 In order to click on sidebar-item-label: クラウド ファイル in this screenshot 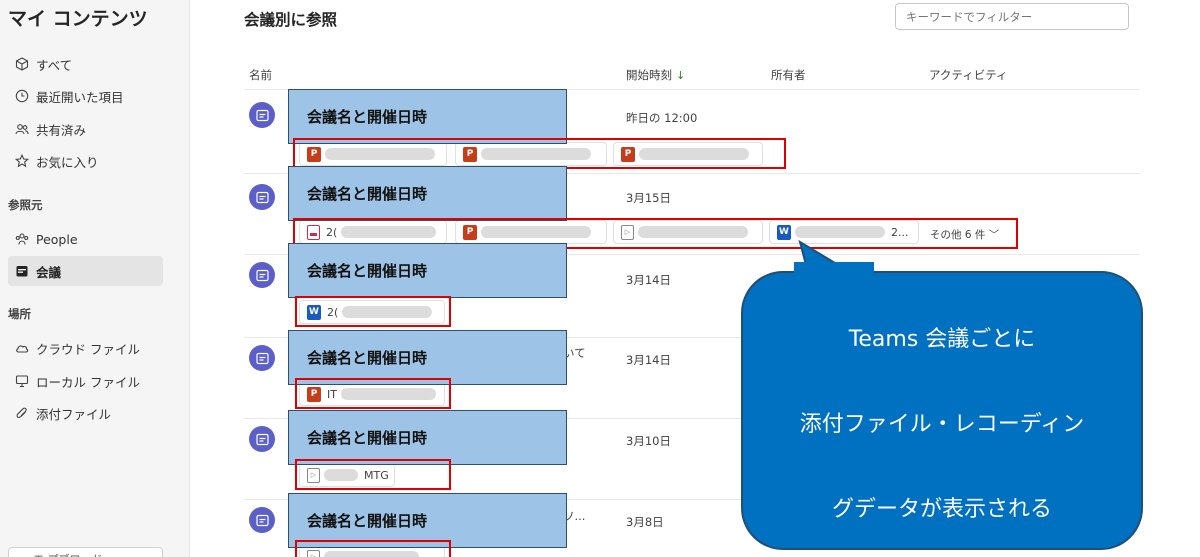, I will do `click(88, 349)`.